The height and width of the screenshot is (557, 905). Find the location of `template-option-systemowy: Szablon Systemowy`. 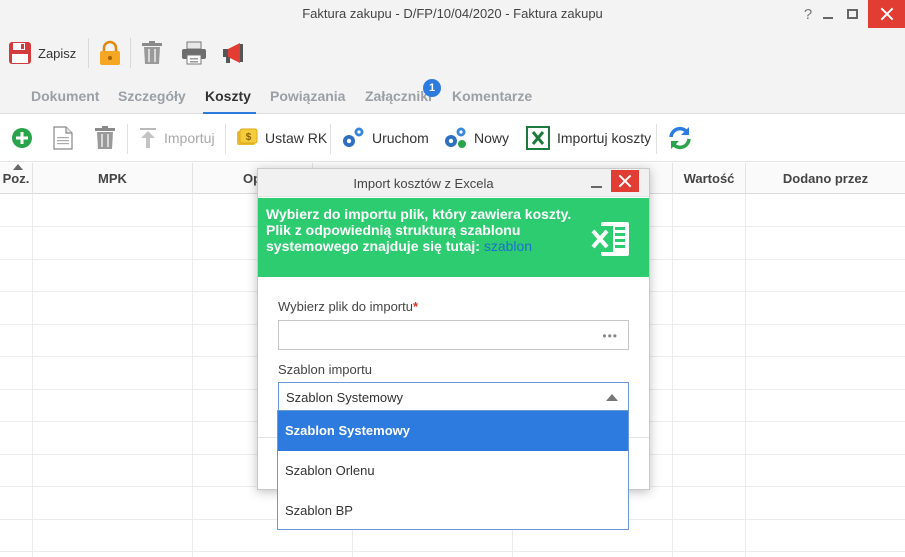

template-option-systemowy: Szablon Systemowy is located at coordinates (453, 431).